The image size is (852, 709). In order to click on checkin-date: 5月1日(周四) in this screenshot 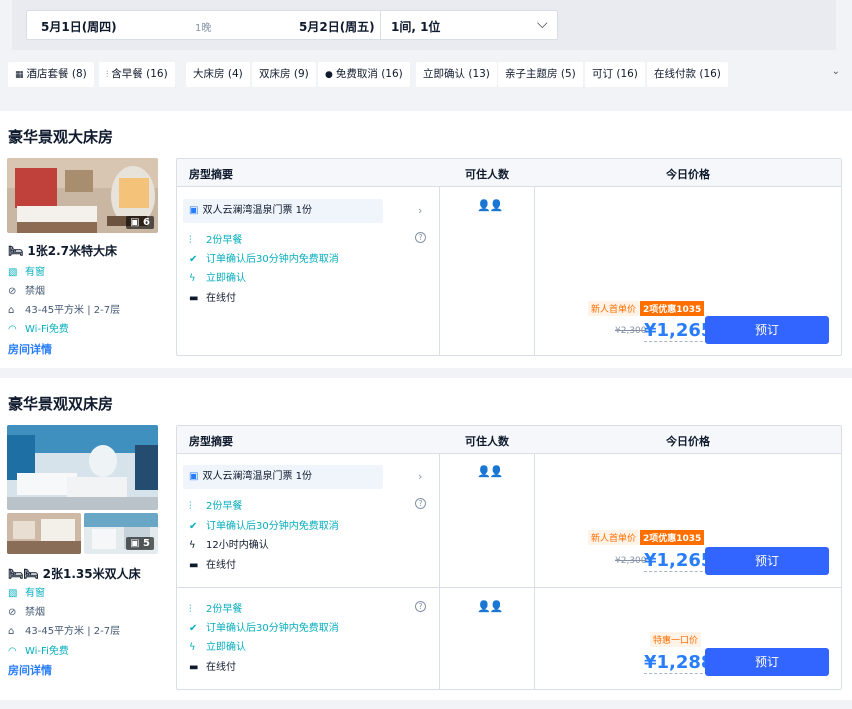, I will do `click(79, 26)`.